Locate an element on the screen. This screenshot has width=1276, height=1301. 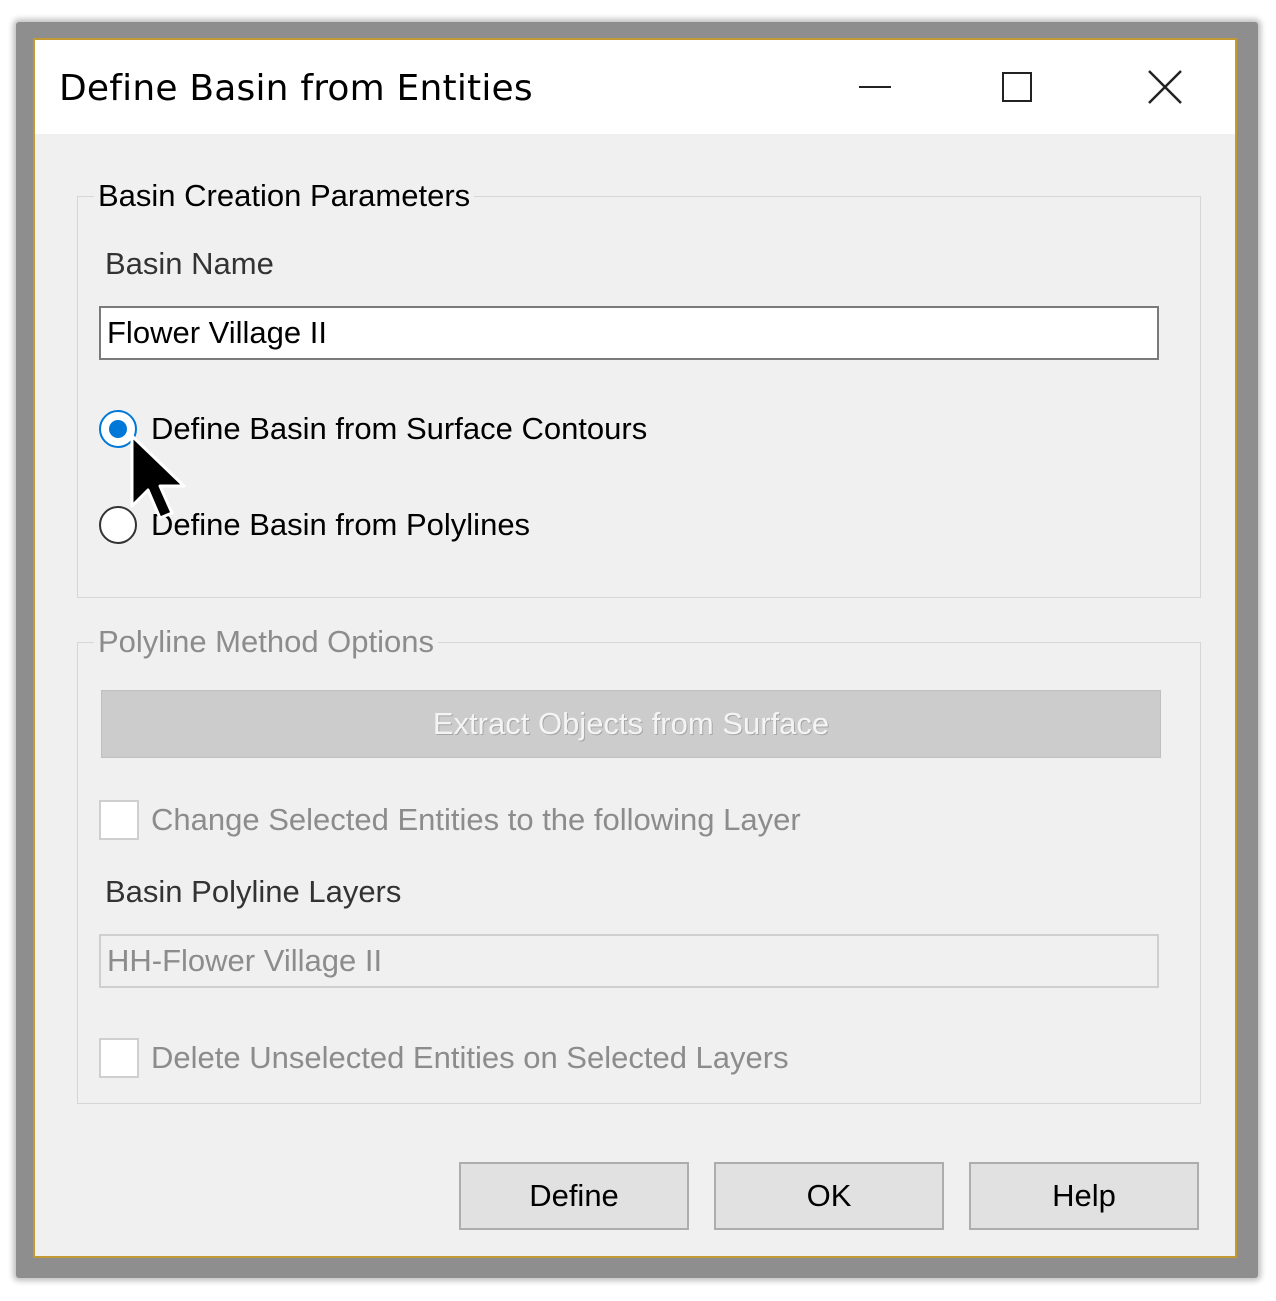
title-bar: Define Basin from Entities is located at coordinates (635, 87).